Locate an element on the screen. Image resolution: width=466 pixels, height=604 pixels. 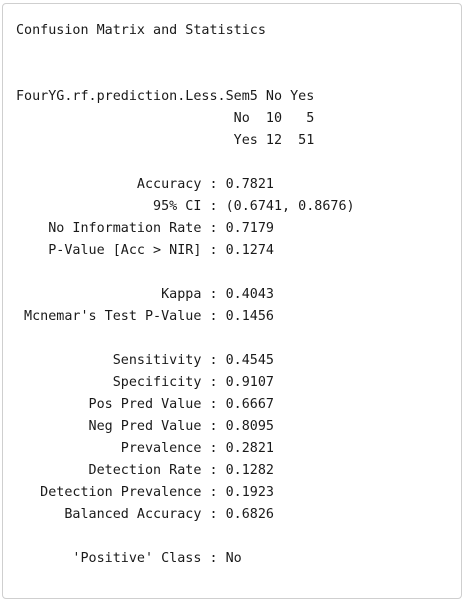
stat-positive-class: 'Positive' Class : No is located at coordinates (129, 558).